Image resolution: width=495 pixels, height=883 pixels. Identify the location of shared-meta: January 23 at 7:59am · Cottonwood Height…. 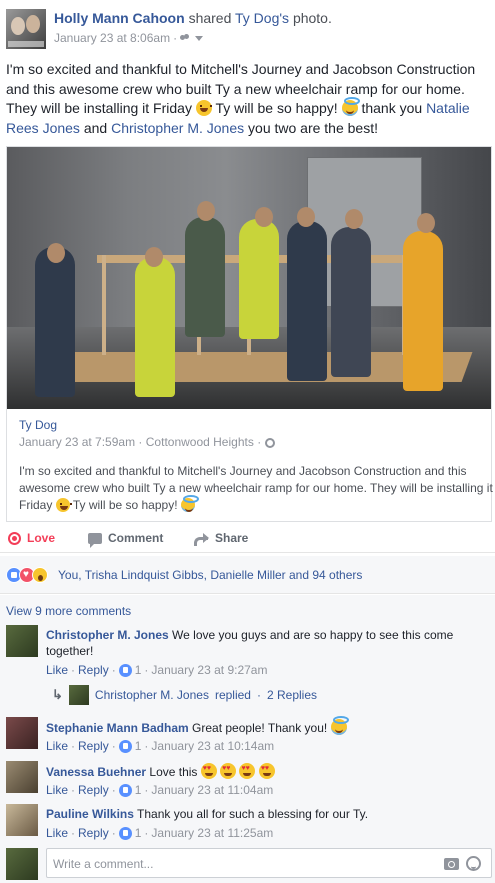
(147, 442).